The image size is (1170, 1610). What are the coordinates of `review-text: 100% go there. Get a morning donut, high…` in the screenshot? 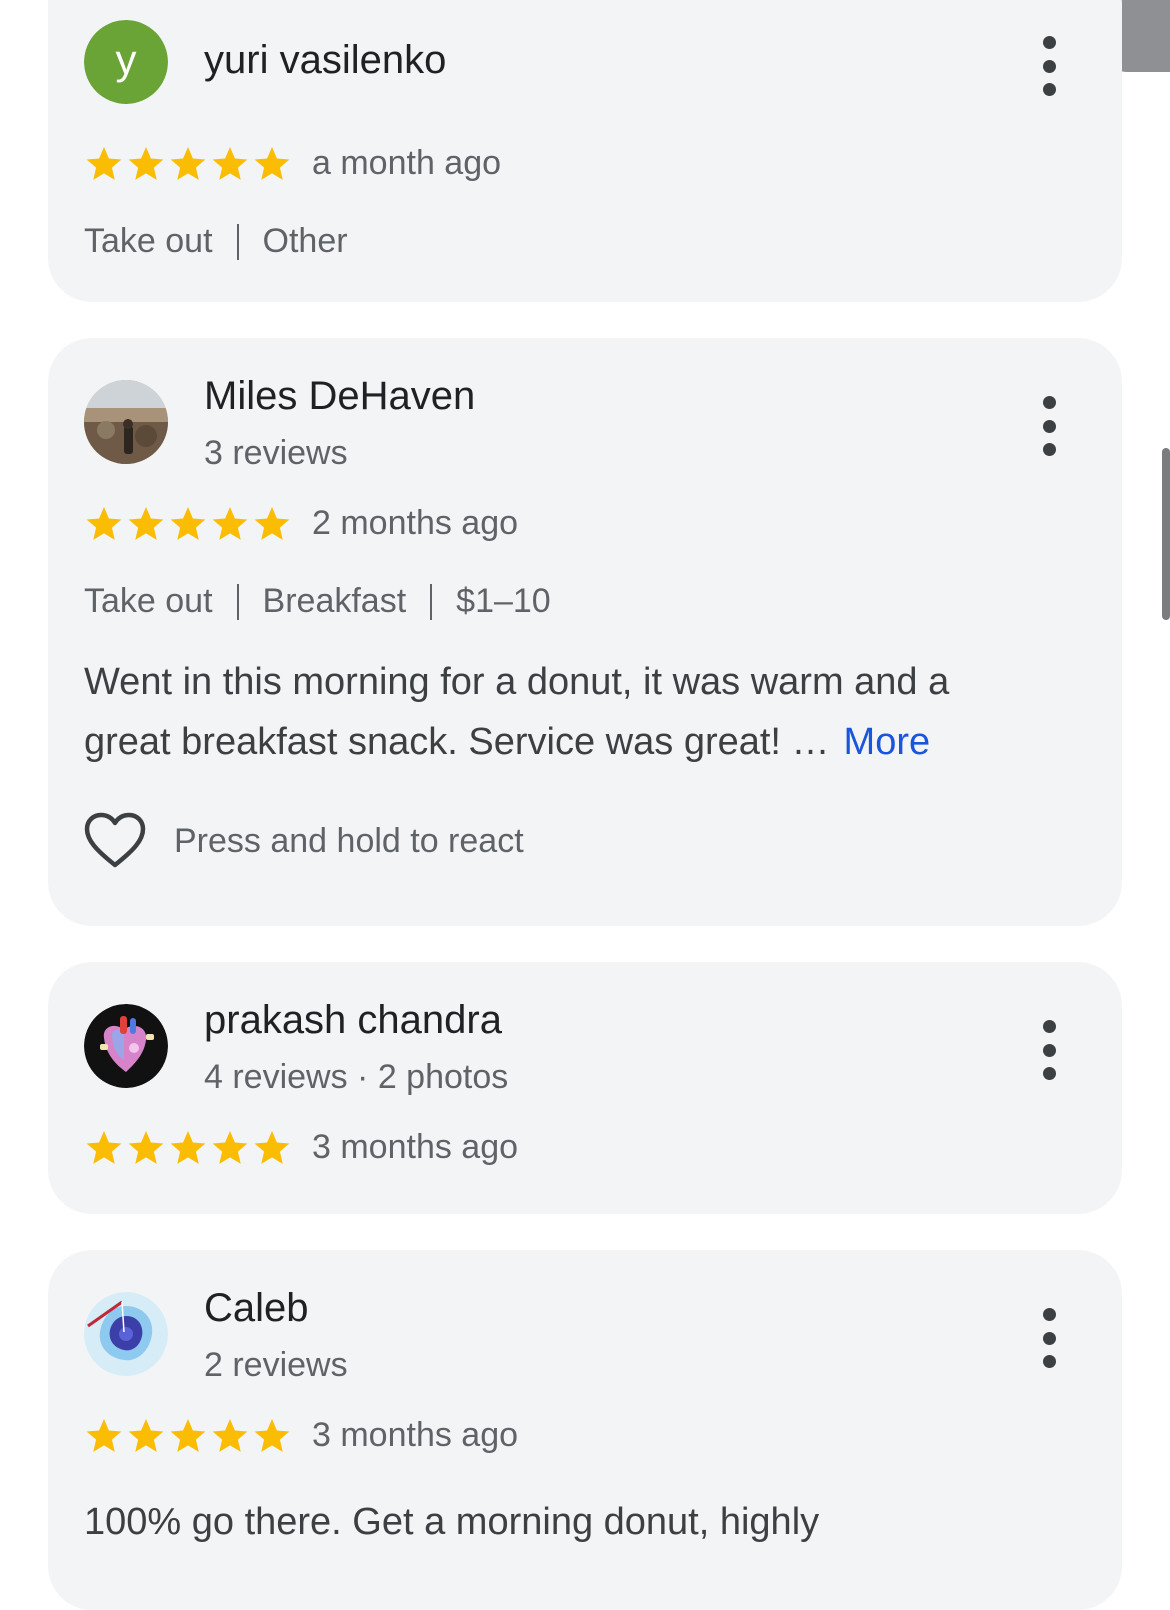 It's located at (584, 1522).